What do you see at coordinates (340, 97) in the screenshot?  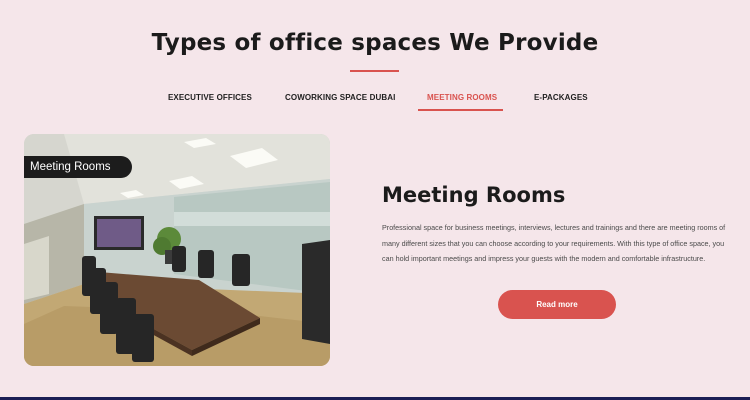 I see `tab-coworking-space-dubai: COWORKING SPACE DUBAI` at bounding box center [340, 97].